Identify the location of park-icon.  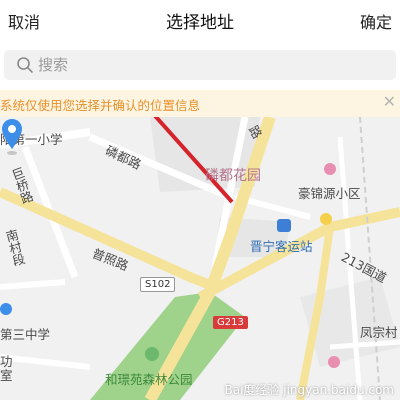
(152, 354).